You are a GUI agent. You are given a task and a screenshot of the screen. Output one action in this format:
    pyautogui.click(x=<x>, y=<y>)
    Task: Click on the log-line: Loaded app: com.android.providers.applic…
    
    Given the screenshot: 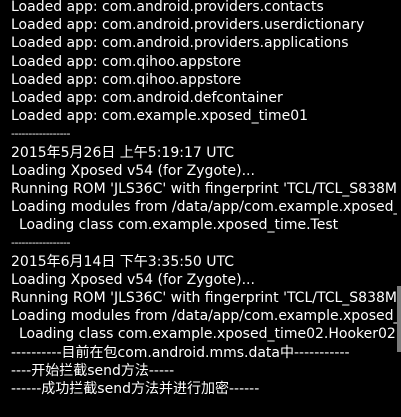 What is the action you would take?
    pyautogui.click(x=180, y=43)
    